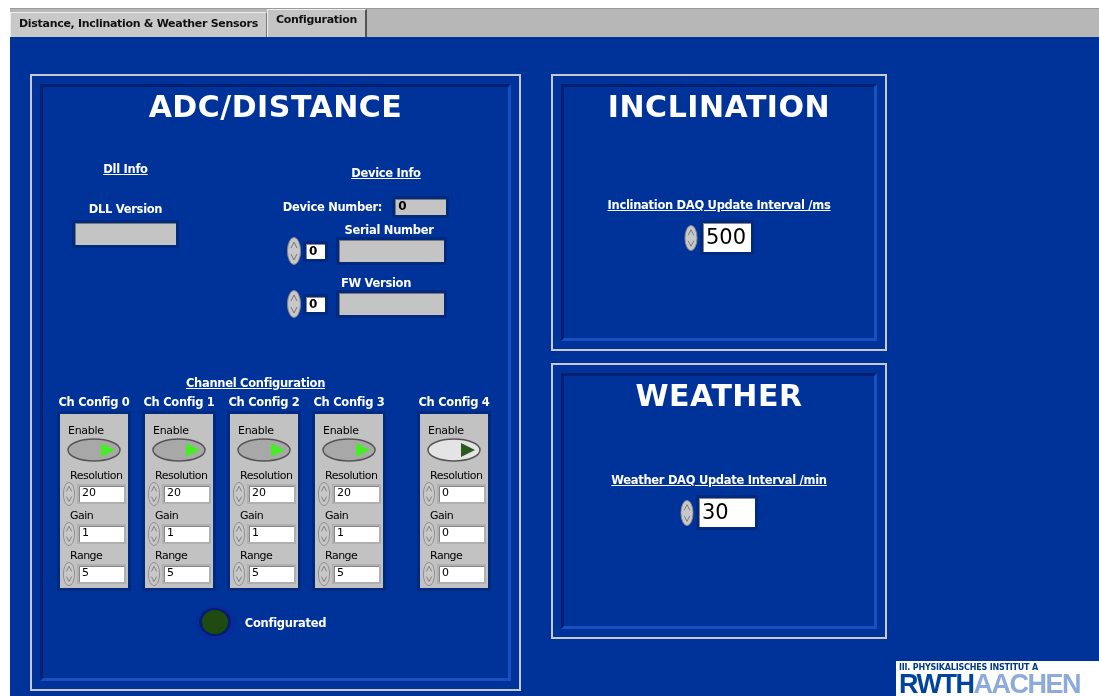 The width and height of the screenshot is (1099, 696). What do you see at coordinates (94, 402) in the screenshot?
I see `channel-title: Ch Config 0` at bounding box center [94, 402].